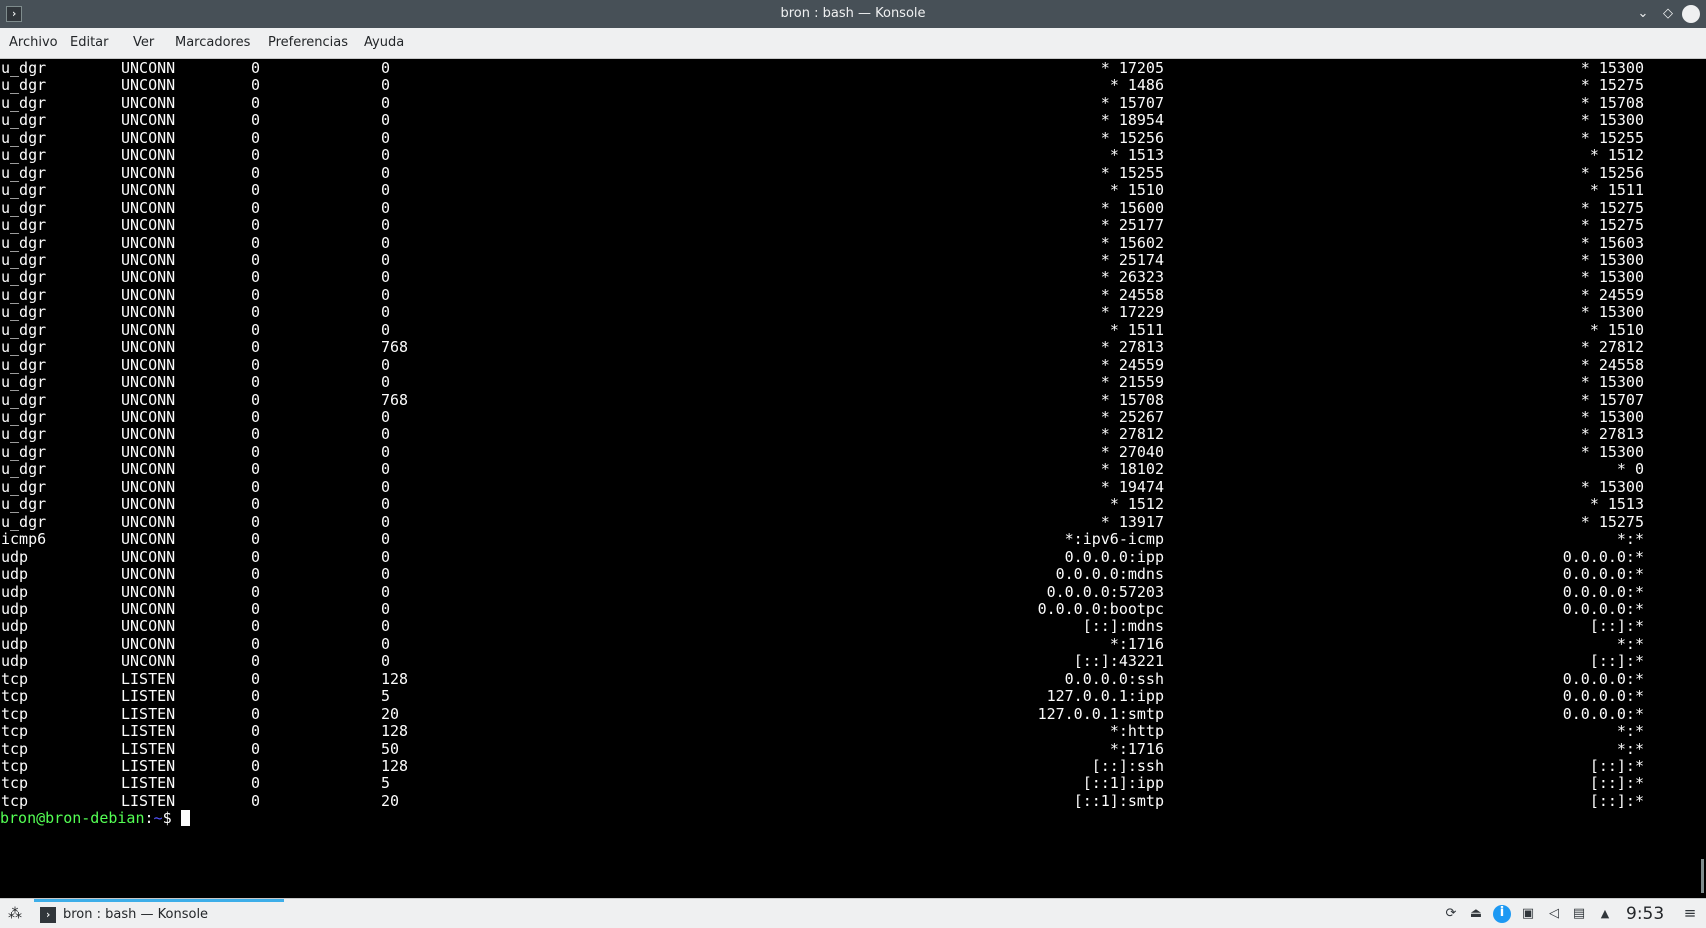  I want to click on menu-editar: Editar, so click(89, 43).